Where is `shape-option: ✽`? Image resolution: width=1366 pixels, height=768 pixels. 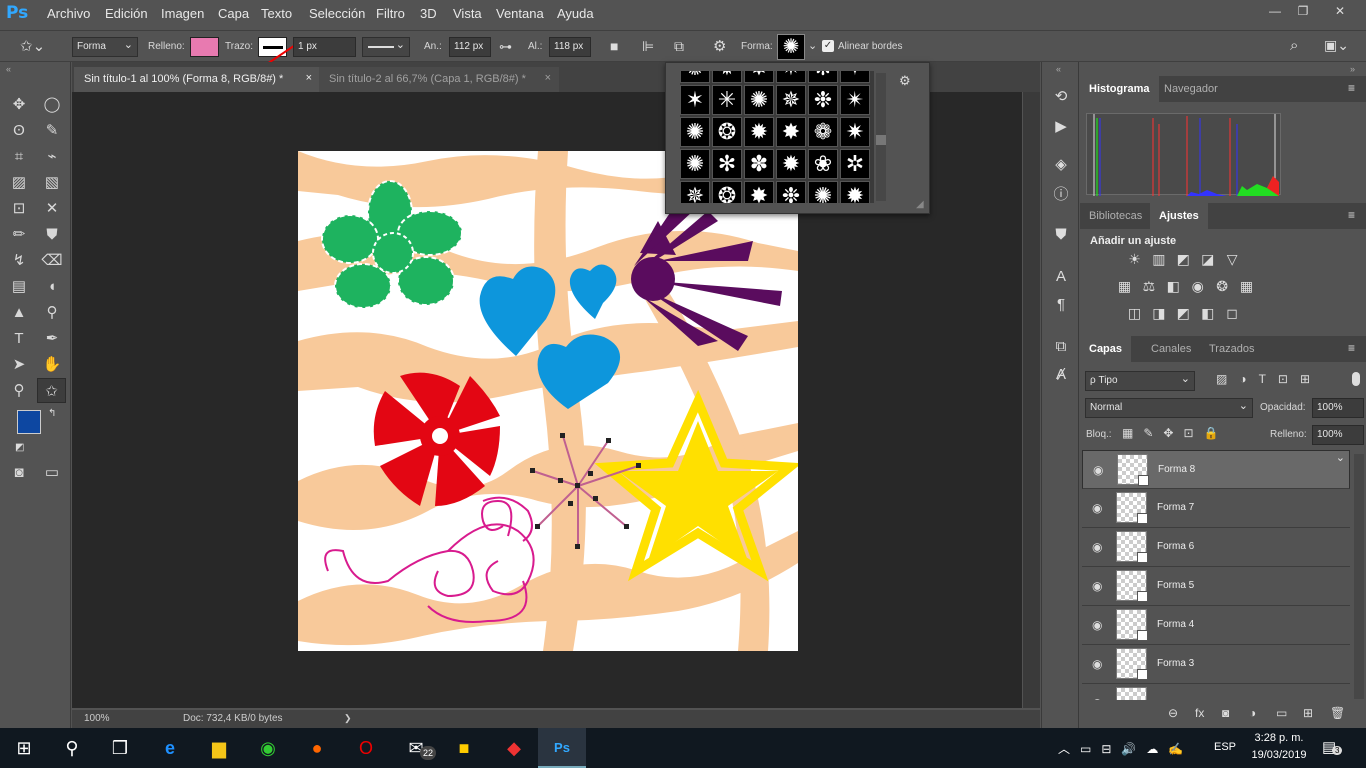
shape-option: ✽ is located at coordinates (759, 164).